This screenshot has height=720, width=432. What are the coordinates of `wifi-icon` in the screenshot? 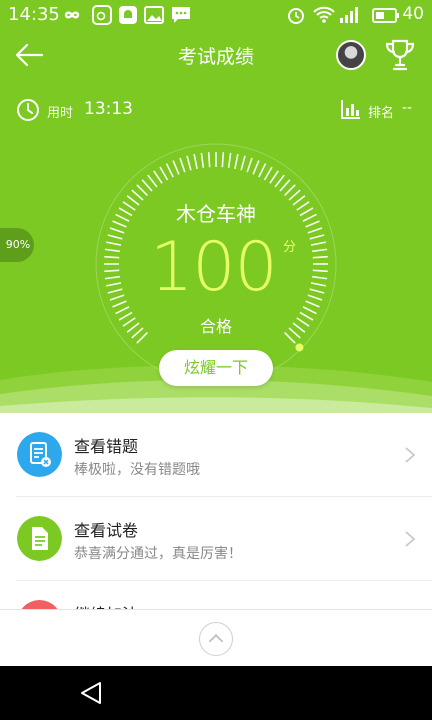 It's located at (324, 14).